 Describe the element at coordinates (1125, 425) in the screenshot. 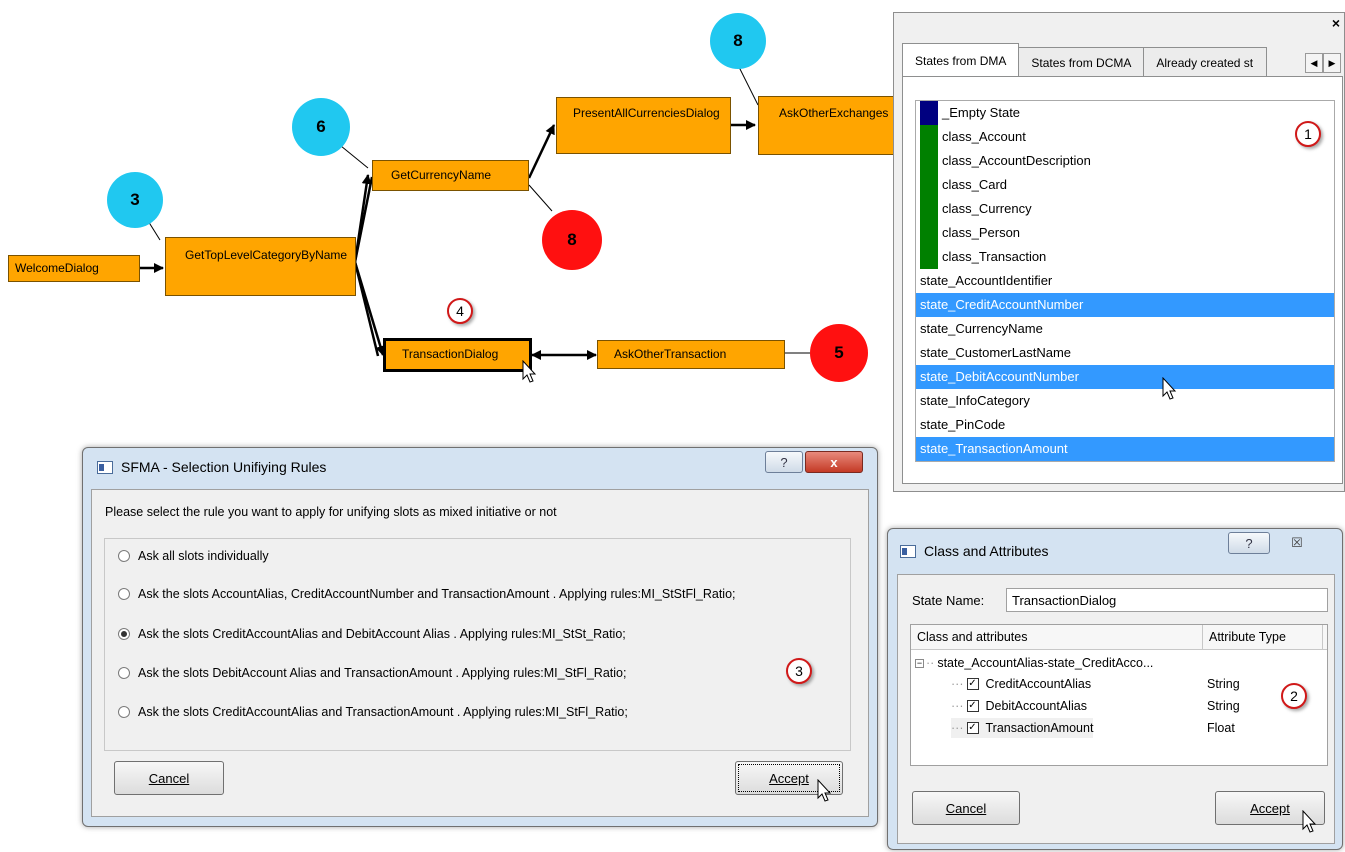

I see `state-list-item: state_PinCode` at that location.